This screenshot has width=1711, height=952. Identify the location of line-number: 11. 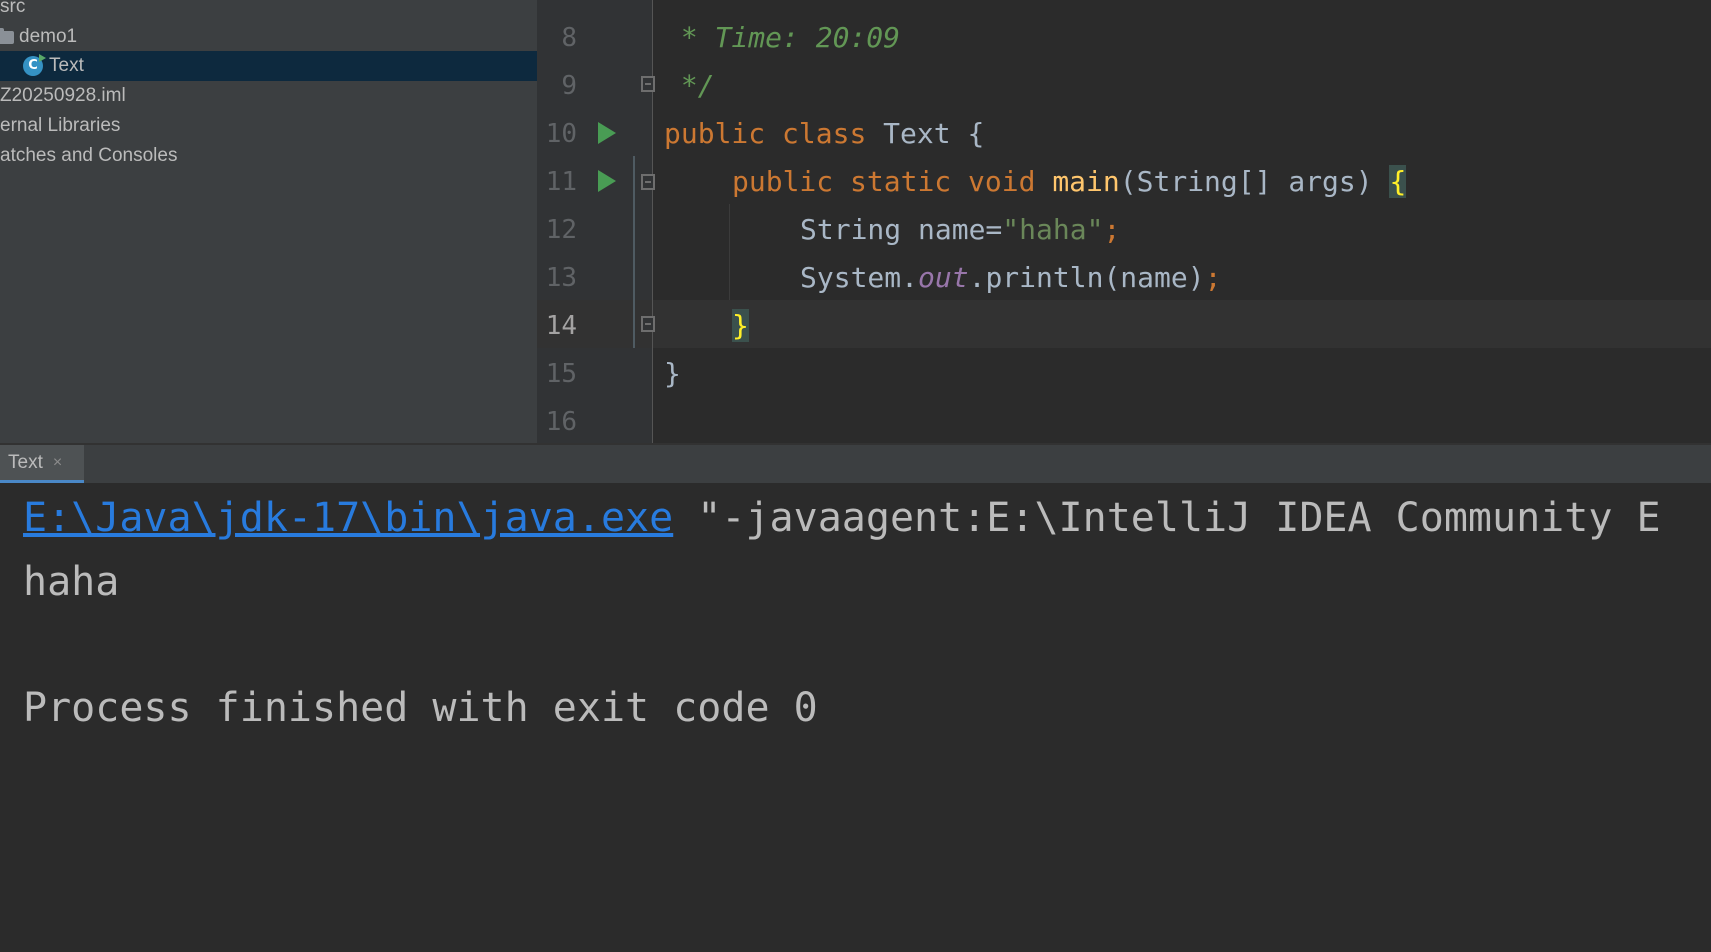
(561, 182).